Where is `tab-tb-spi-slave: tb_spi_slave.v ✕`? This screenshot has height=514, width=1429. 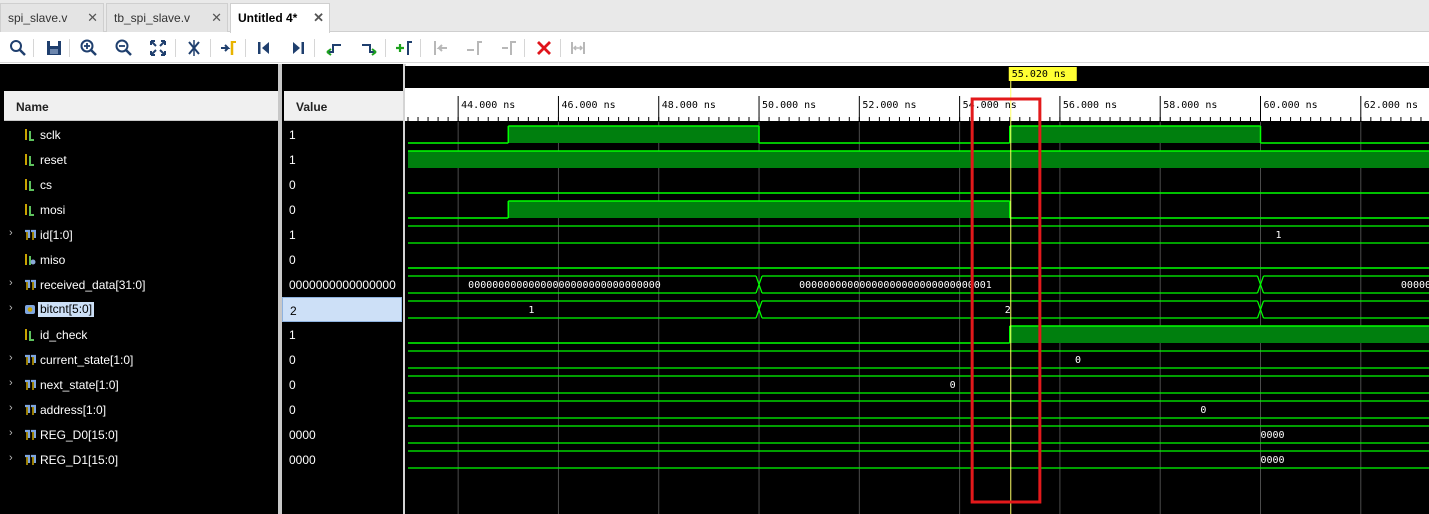 tab-tb-spi-slave: tb_spi_slave.v ✕ is located at coordinates (167, 17).